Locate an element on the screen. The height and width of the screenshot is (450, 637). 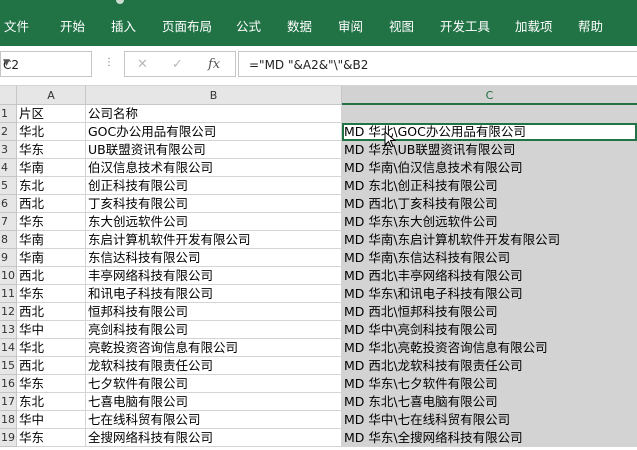
row-header: 9 is located at coordinates (8, 258).